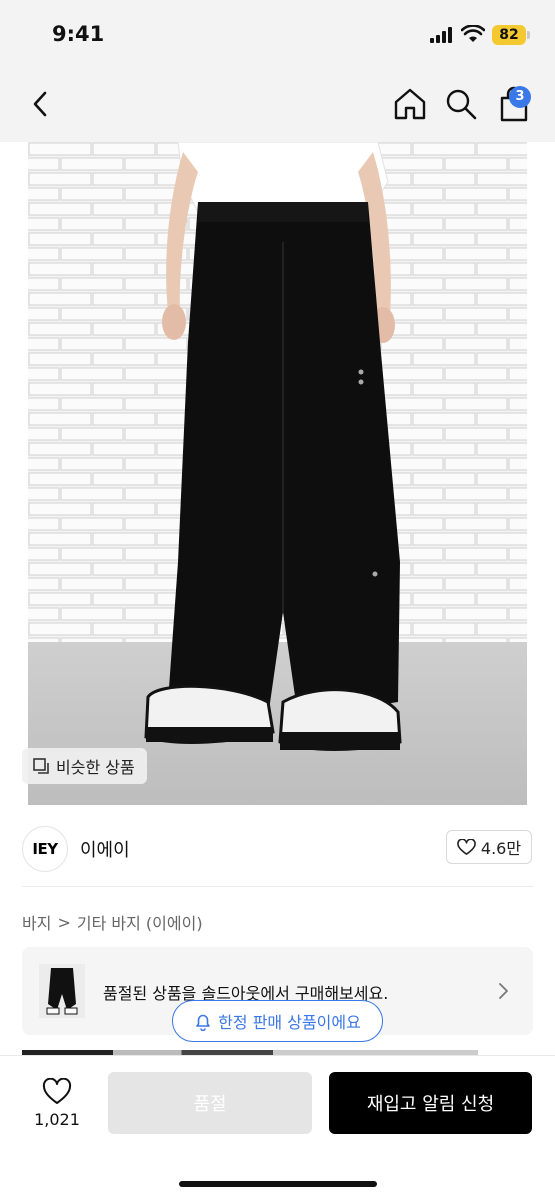 The image size is (555, 1200). Describe the element at coordinates (210, 1103) in the screenshot. I see `soldout-button: 품절` at that location.